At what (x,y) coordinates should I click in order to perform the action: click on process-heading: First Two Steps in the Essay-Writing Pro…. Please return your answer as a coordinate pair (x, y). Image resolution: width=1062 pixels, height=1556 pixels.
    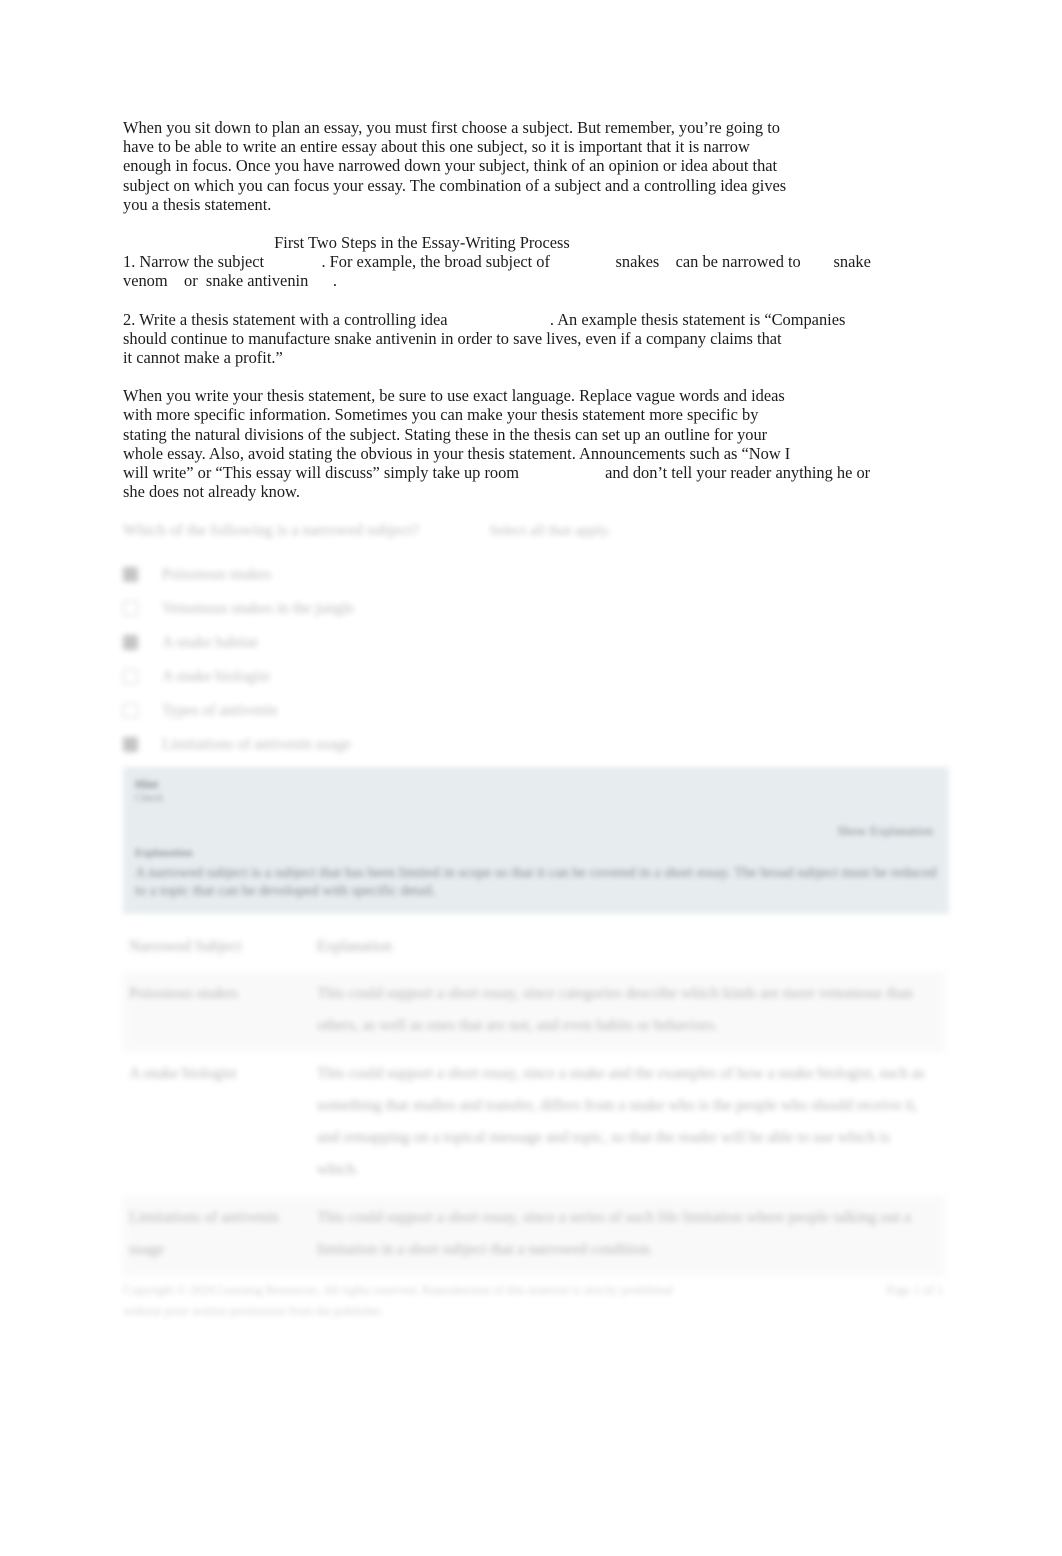
    Looking at the image, I should click on (422, 243).